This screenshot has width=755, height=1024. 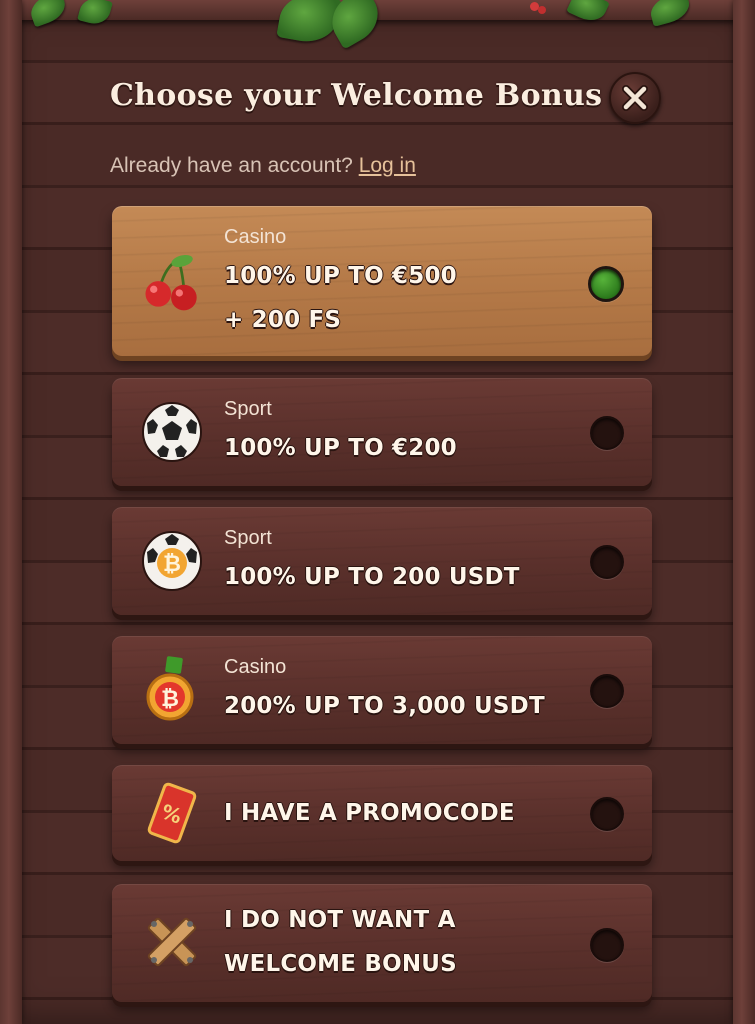 I want to click on option-line-2: + 200 FS, so click(x=283, y=320).